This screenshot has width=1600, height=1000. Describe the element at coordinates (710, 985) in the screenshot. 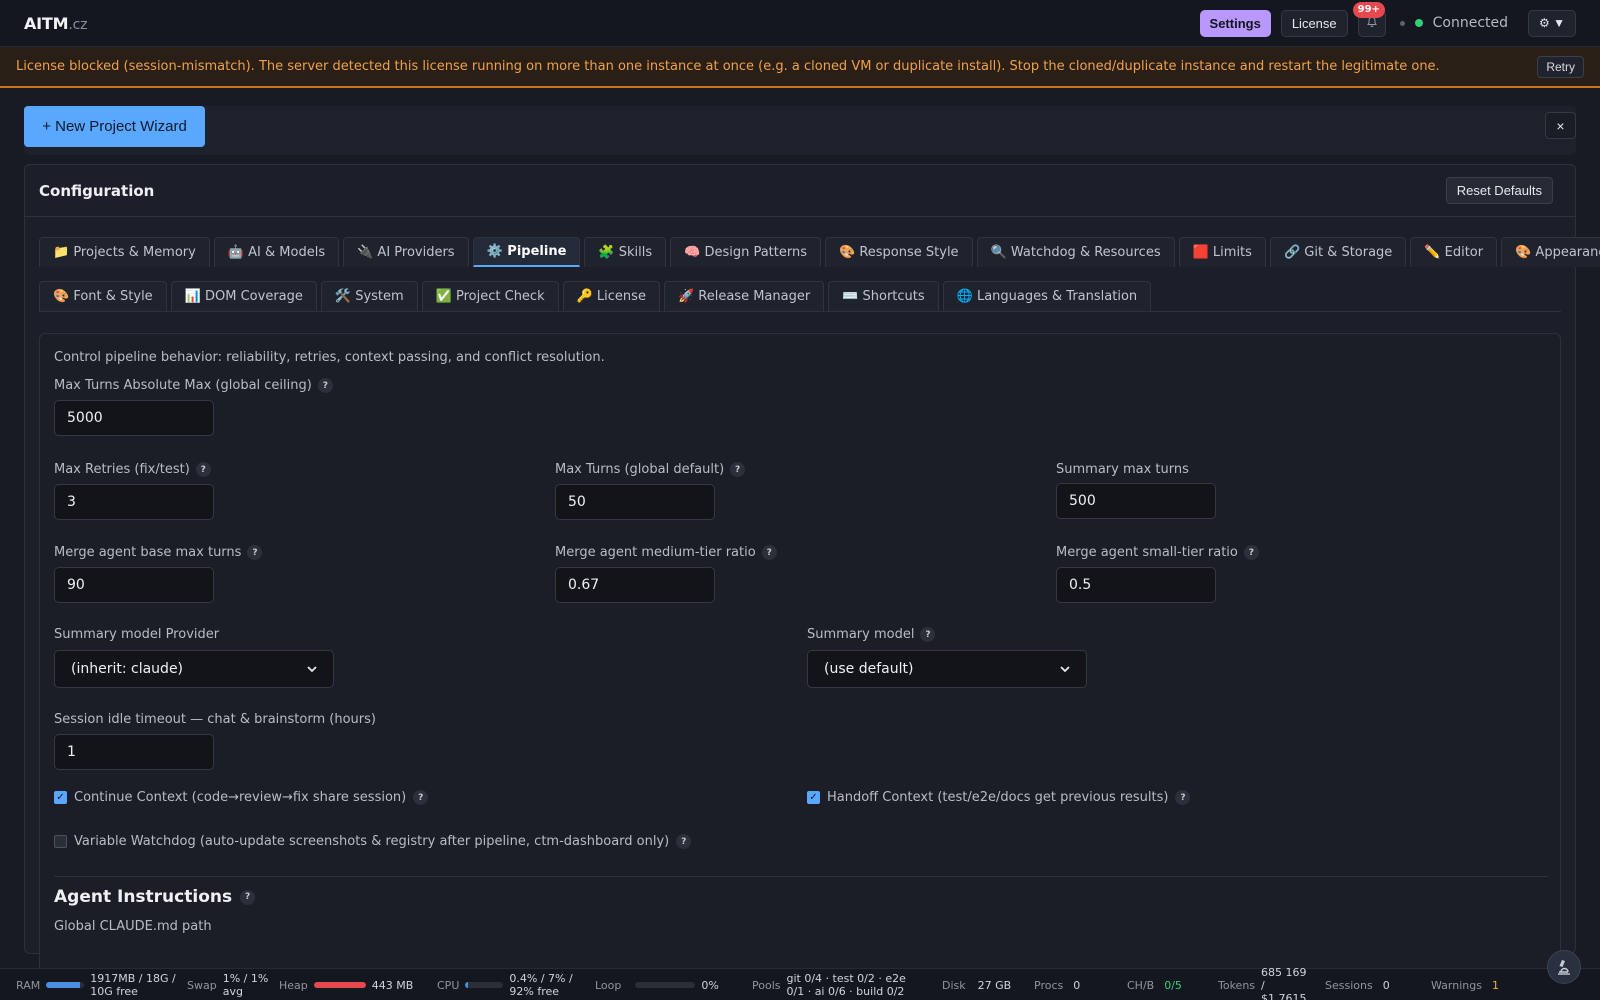

I see `status-loop-value: 0%` at that location.